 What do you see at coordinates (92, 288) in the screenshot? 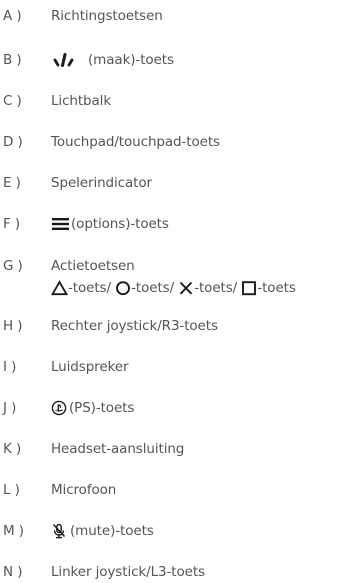
I see `triangle-button-label: -toets/` at bounding box center [92, 288].